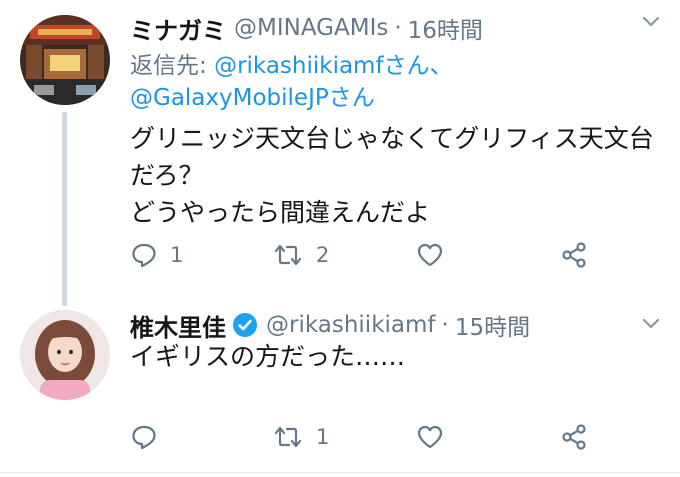 This screenshot has height=477, width=680. I want to click on retweet-count: 1, so click(323, 437).